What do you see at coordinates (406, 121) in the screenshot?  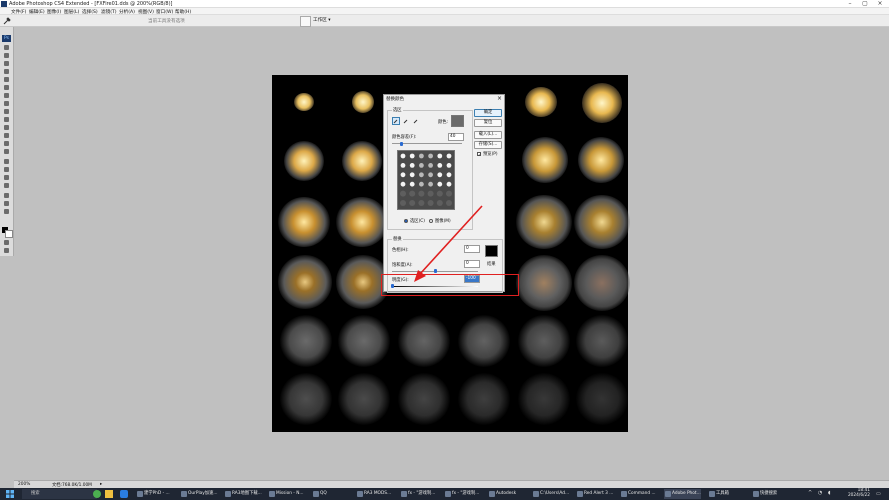 I see `eyedropper-plus-icon` at bounding box center [406, 121].